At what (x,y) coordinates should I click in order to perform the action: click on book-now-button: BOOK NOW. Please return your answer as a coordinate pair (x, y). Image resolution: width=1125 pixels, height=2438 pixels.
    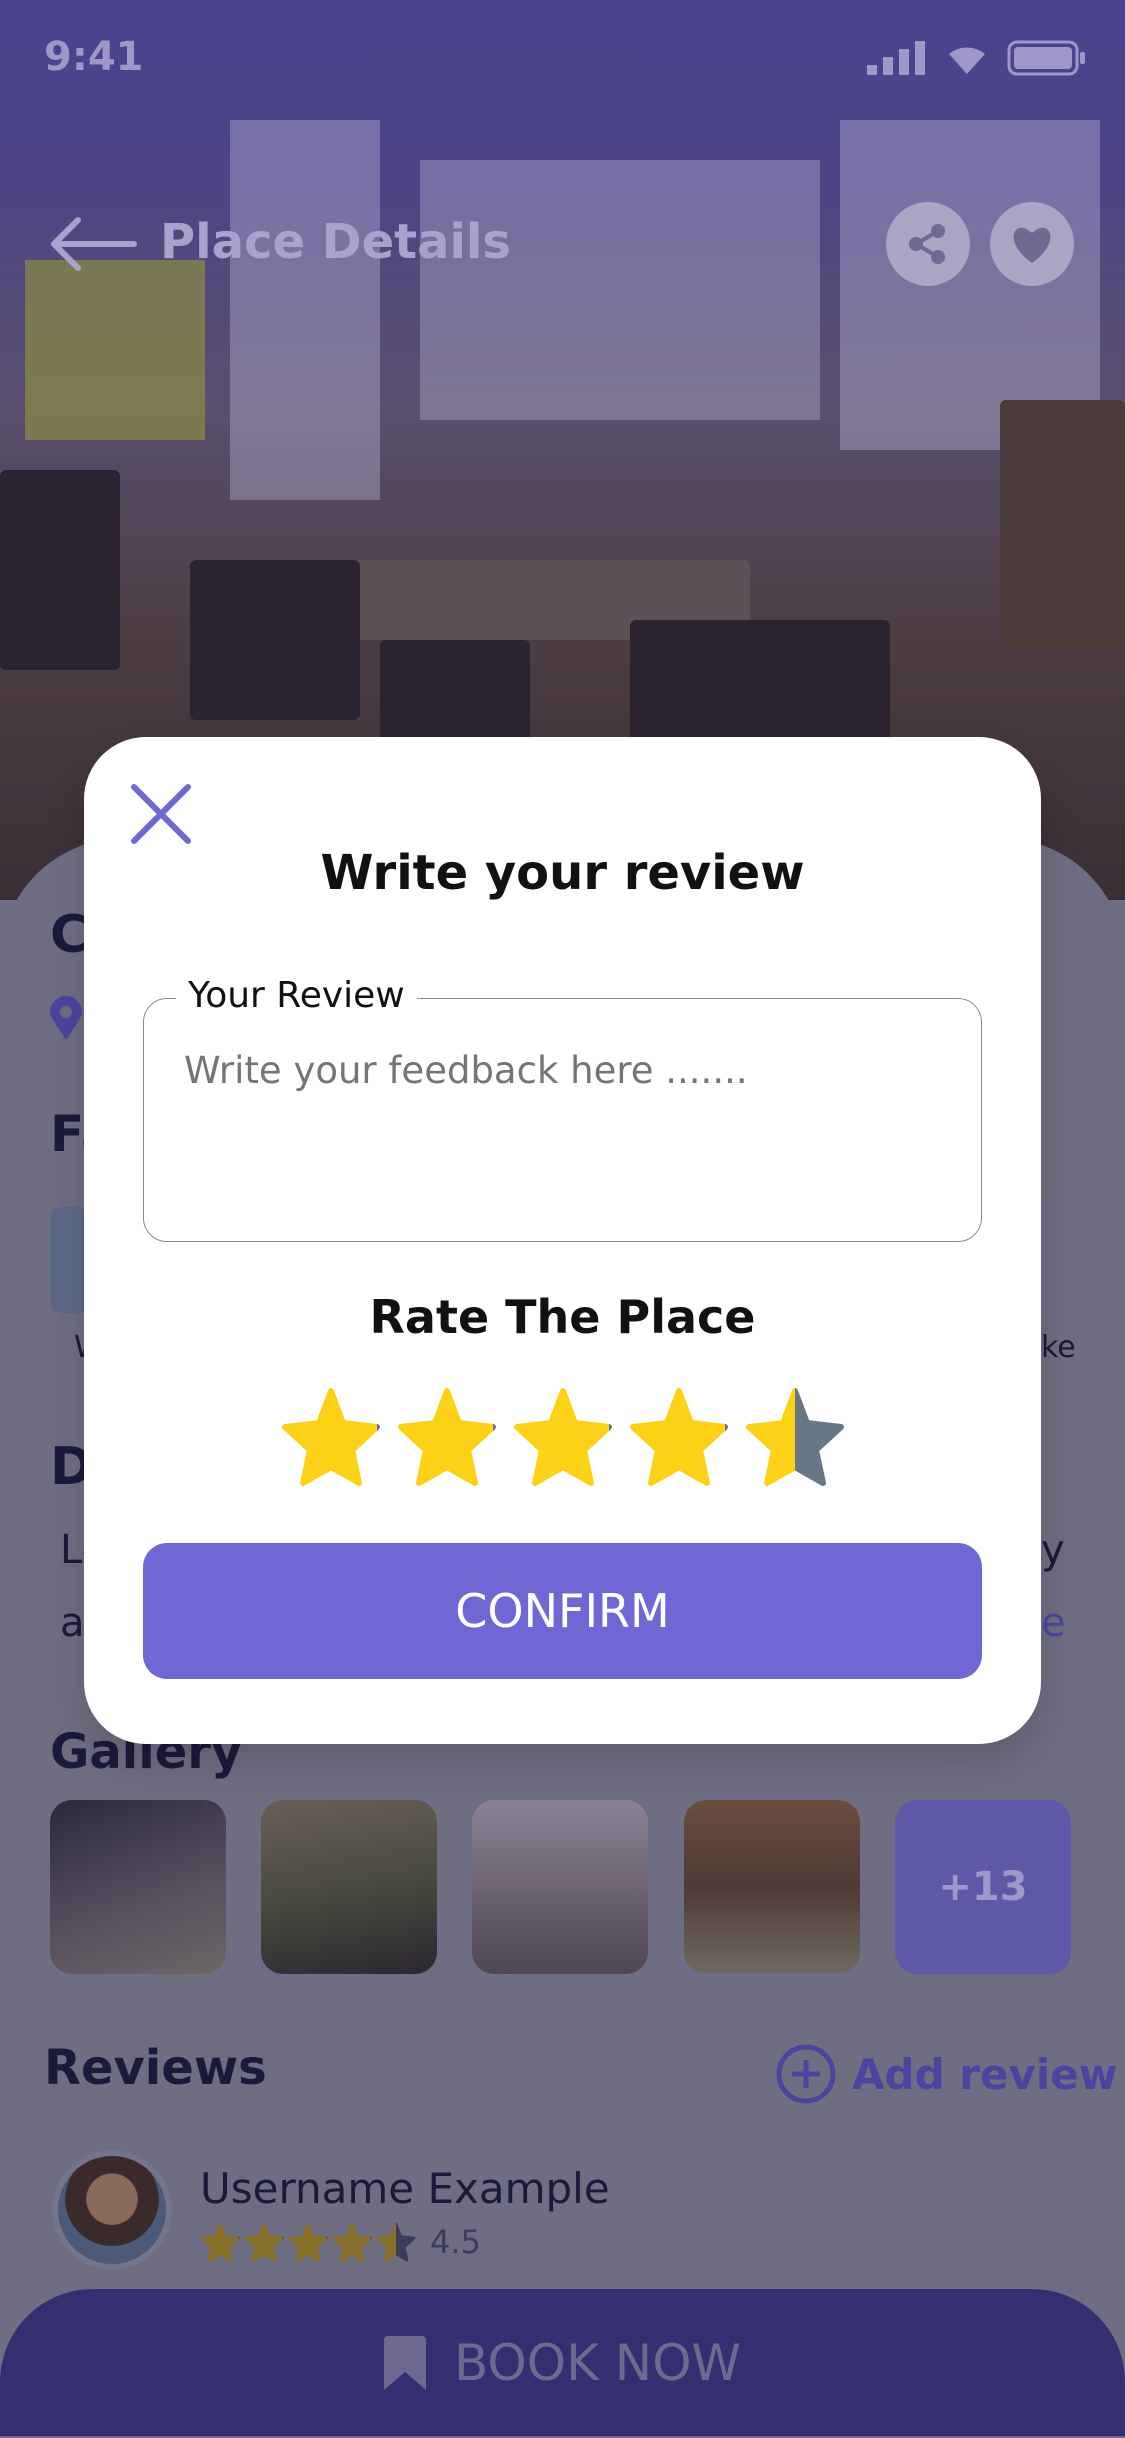
    Looking at the image, I should click on (562, 2362).